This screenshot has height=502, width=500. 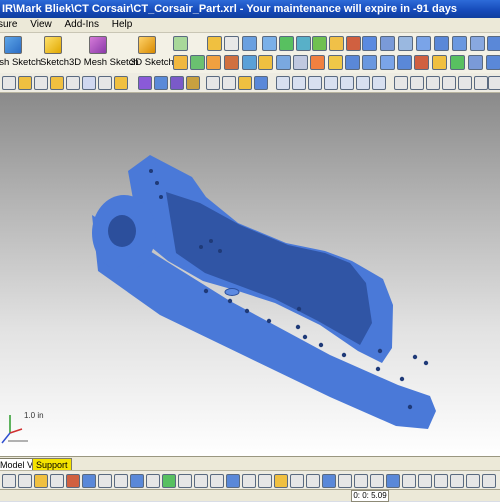 What do you see at coordinates (152, 62) in the screenshot?
I see `3d-sketch-button-label: 3D Sketch` at bounding box center [152, 62].